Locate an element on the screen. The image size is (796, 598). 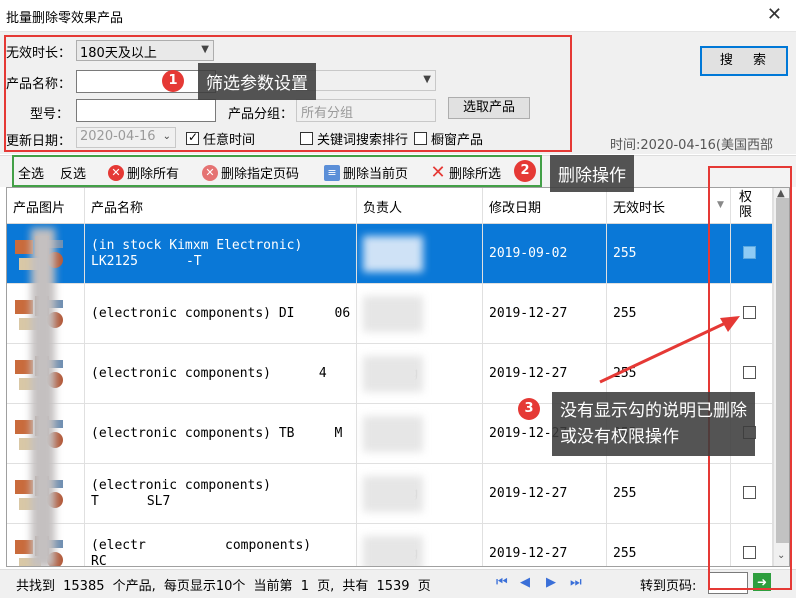
product-name-line1: (in stock Kimxm Electronic) is located at coordinates (197, 245).